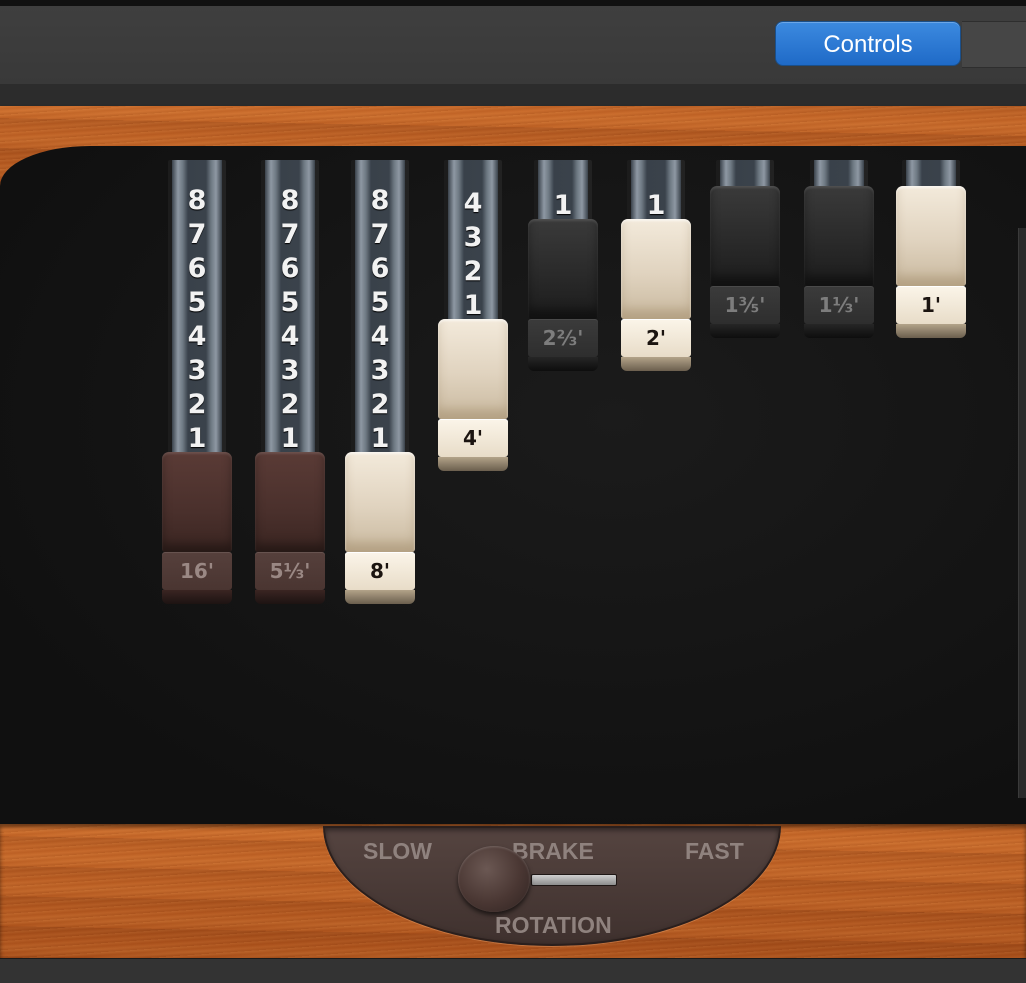 The image size is (1026, 983). I want to click on drawbar-footage-label: 1⅓', so click(839, 305).